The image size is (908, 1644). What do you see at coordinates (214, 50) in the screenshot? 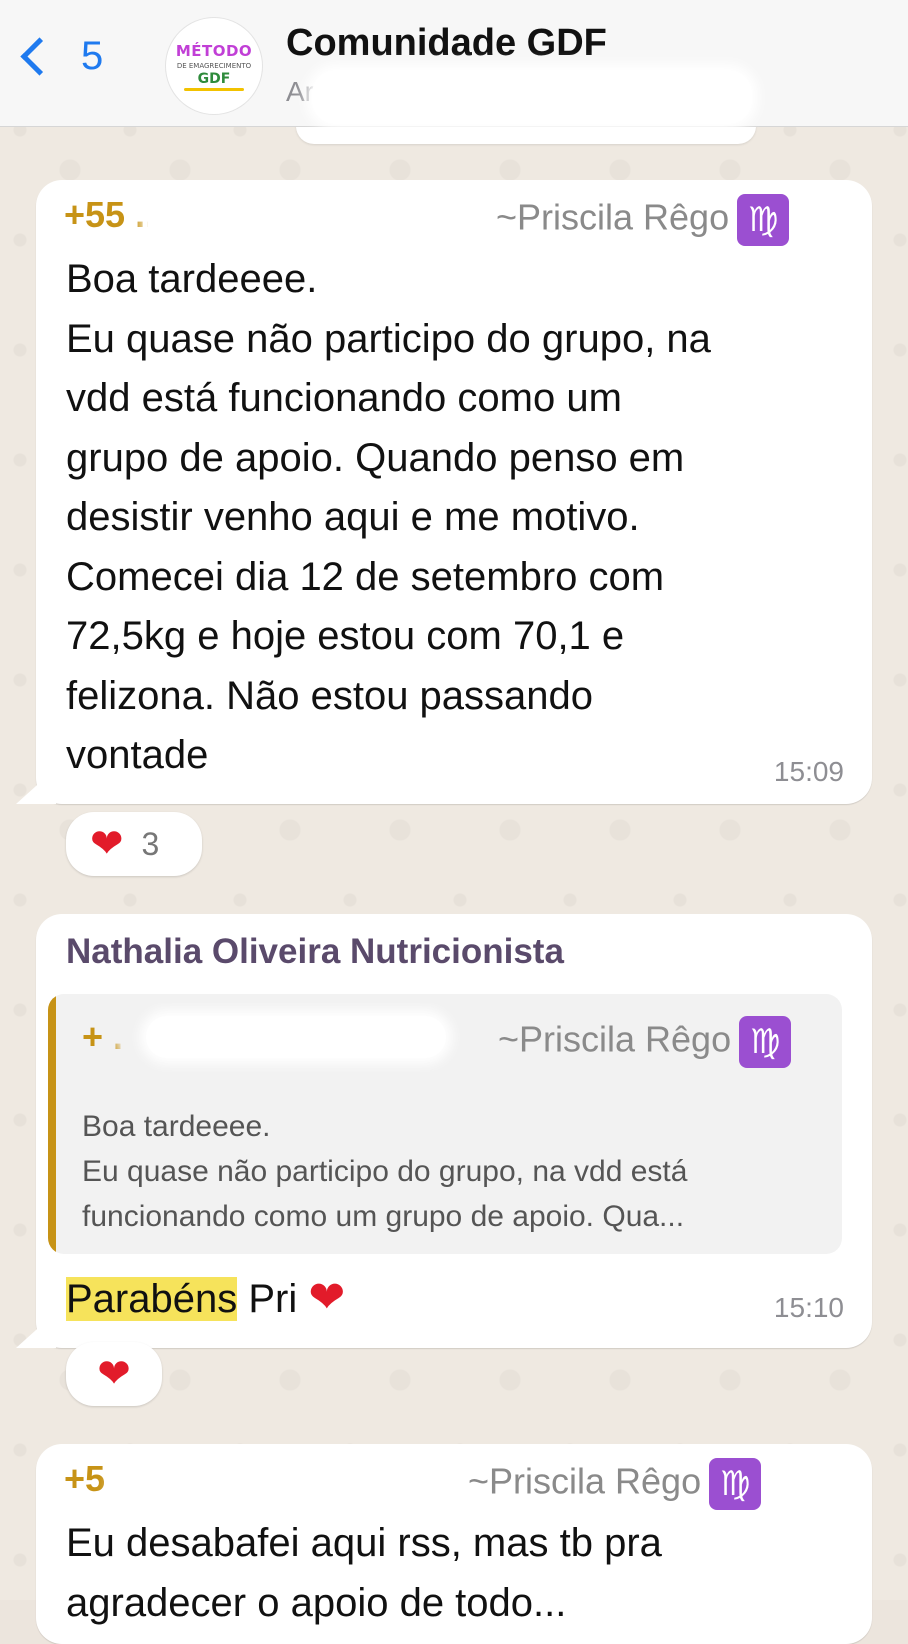
I see `avatar-logo-line1: MÉTODO` at bounding box center [214, 50].